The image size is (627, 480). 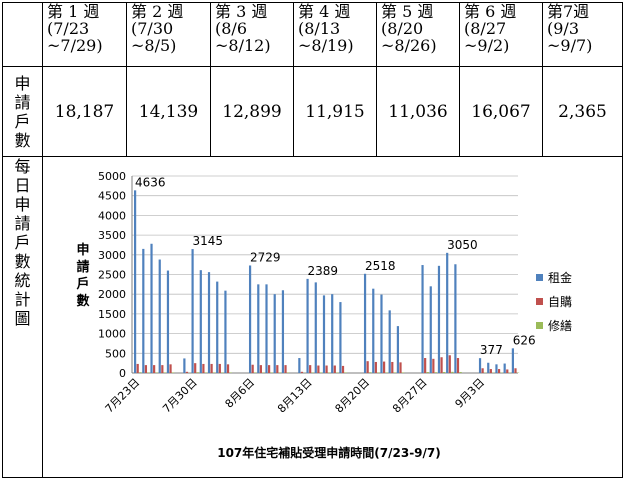 What do you see at coordinates (329, 452) in the screenshot?
I see `x-axis-title: 107年住宅補貼受理申請時間(7/23-9/7)` at bounding box center [329, 452].